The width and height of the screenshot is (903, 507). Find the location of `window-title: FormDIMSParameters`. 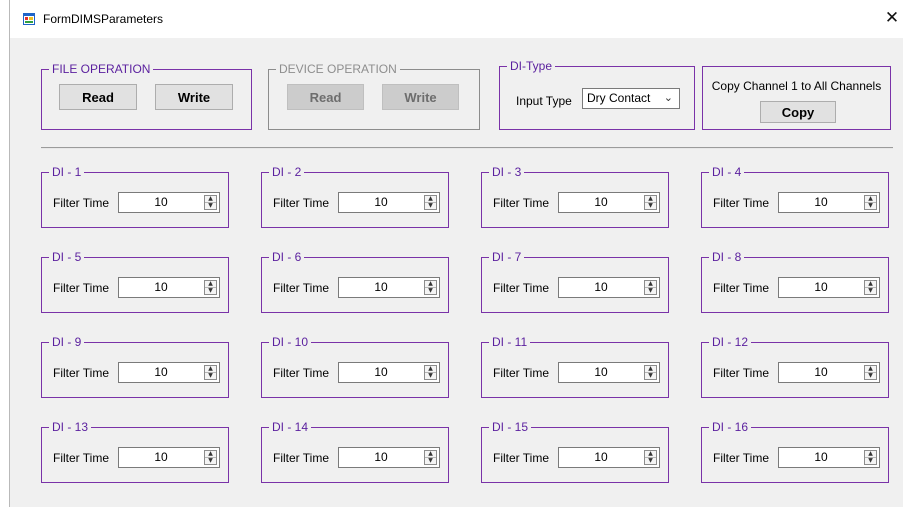

window-title: FormDIMSParameters is located at coordinates (103, 19).